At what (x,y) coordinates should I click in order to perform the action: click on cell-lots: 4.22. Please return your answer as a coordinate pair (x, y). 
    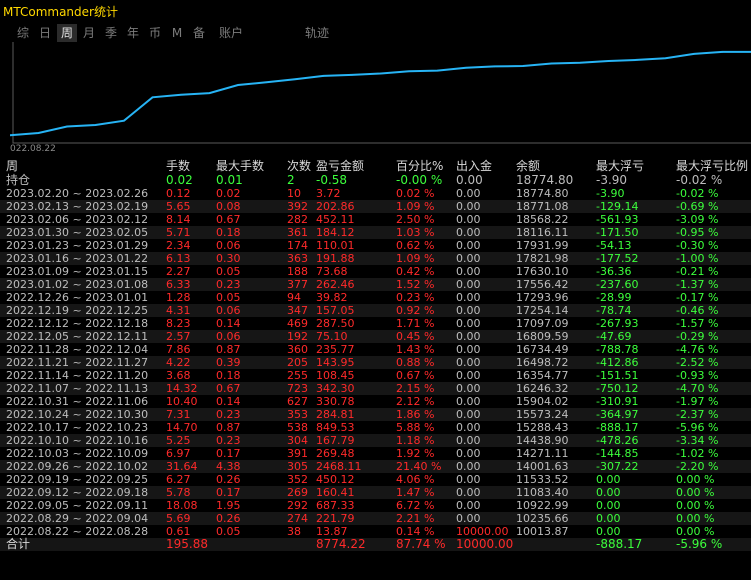
    Looking at the image, I should click on (178, 362).